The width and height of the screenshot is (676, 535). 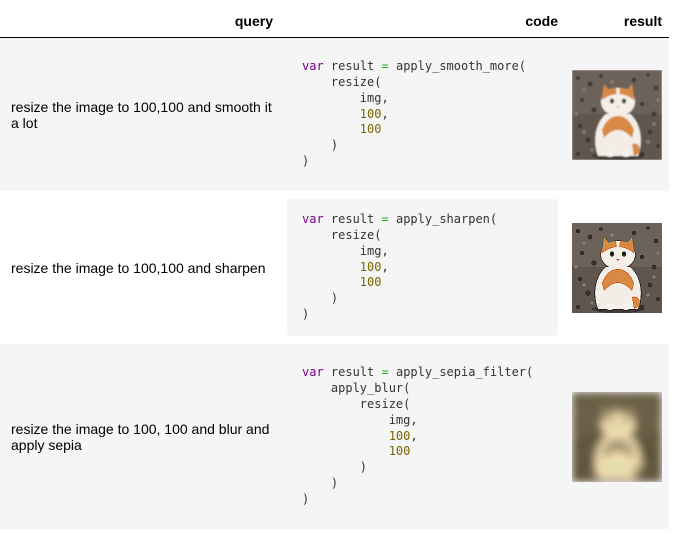 What do you see at coordinates (461, 66) in the screenshot?
I see `code-function-call: apply_smooth_more(` at bounding box center [461, 66].